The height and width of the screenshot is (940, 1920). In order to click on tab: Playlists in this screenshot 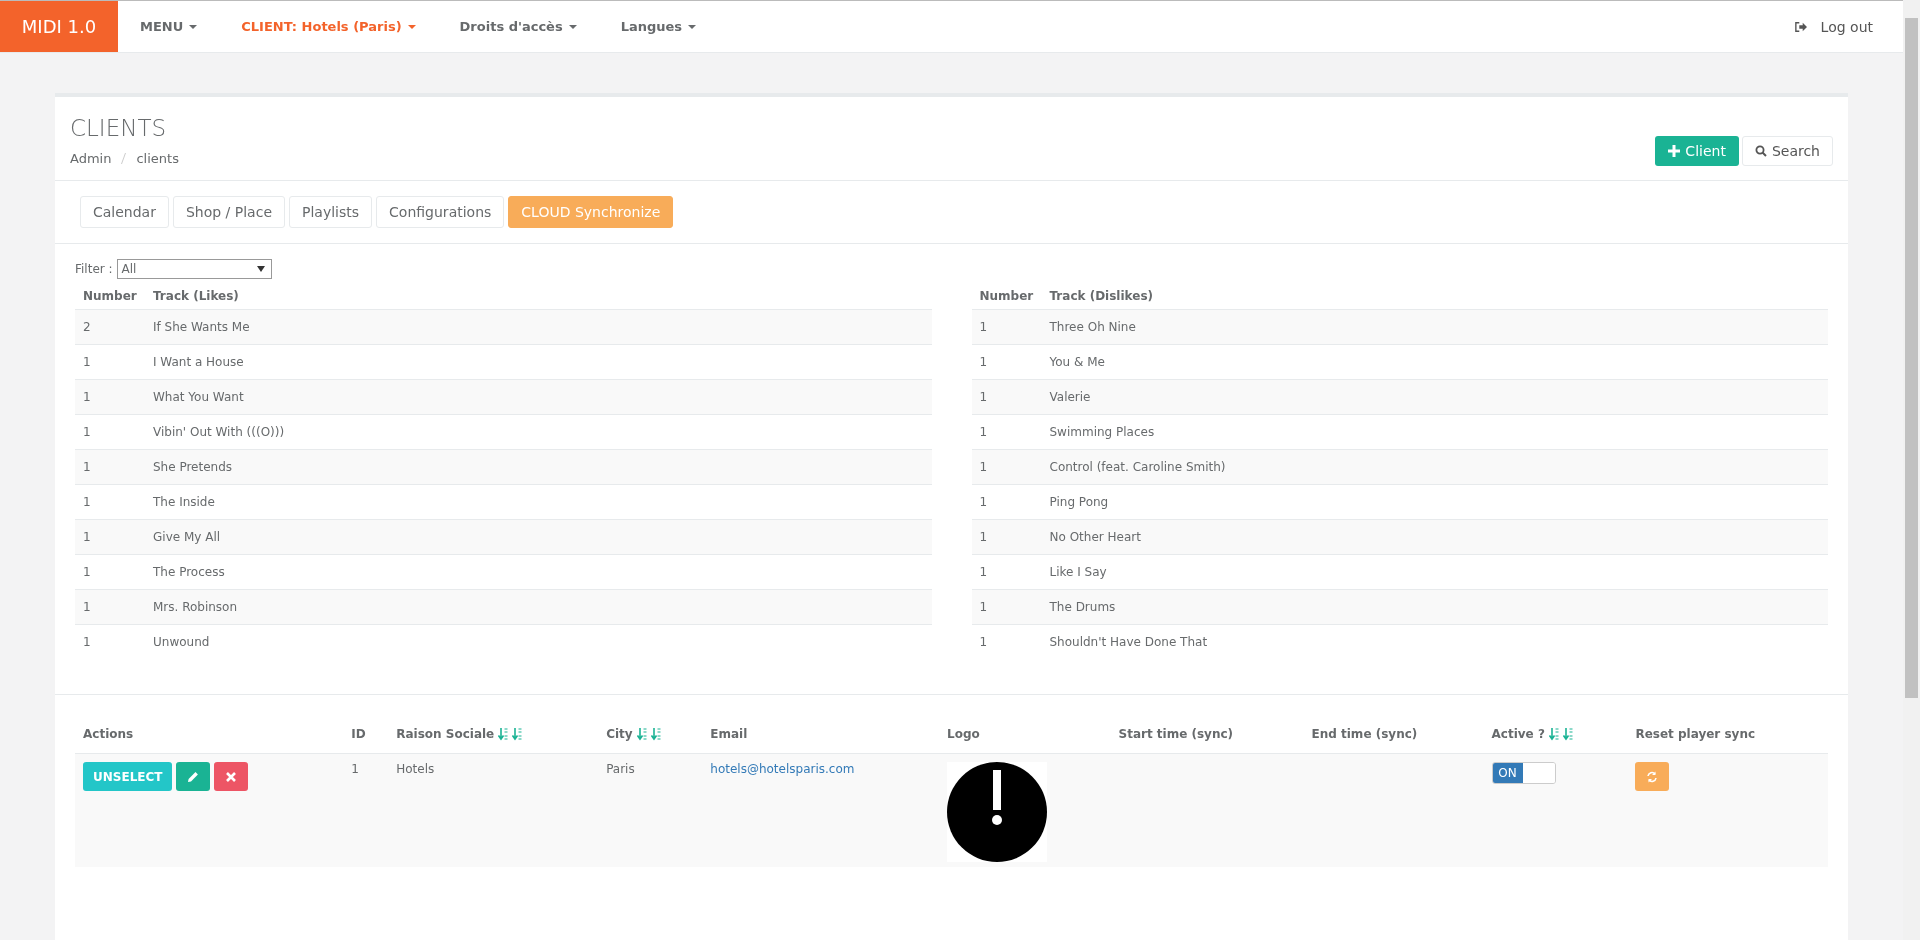, I will do `click(331, 212)`.